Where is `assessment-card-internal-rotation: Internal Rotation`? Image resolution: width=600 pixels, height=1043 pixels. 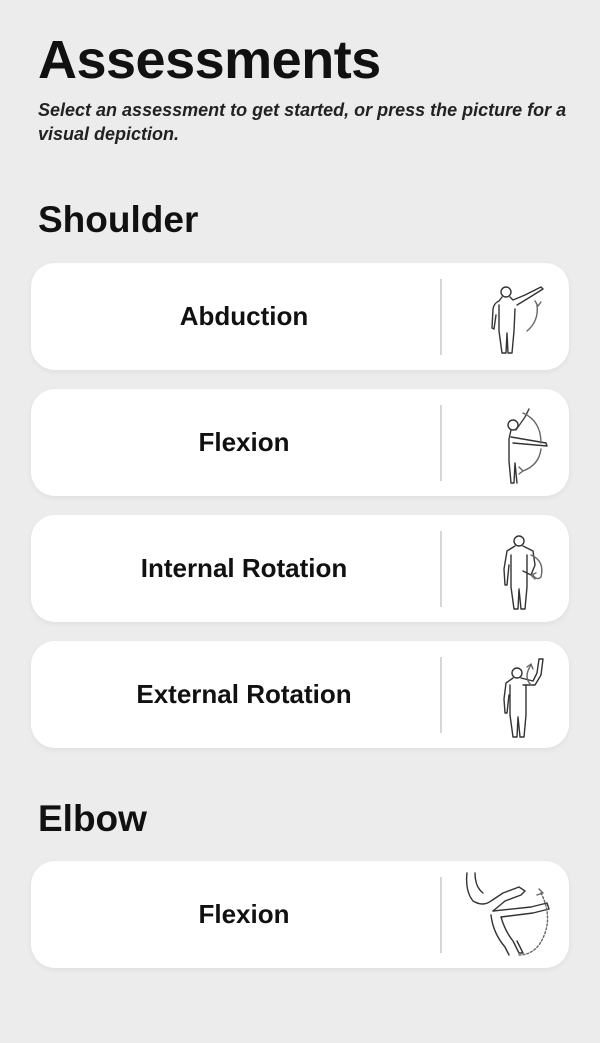
assessment-card-internal-rotation: Internal Rotation is located at coordinates (300, 568).